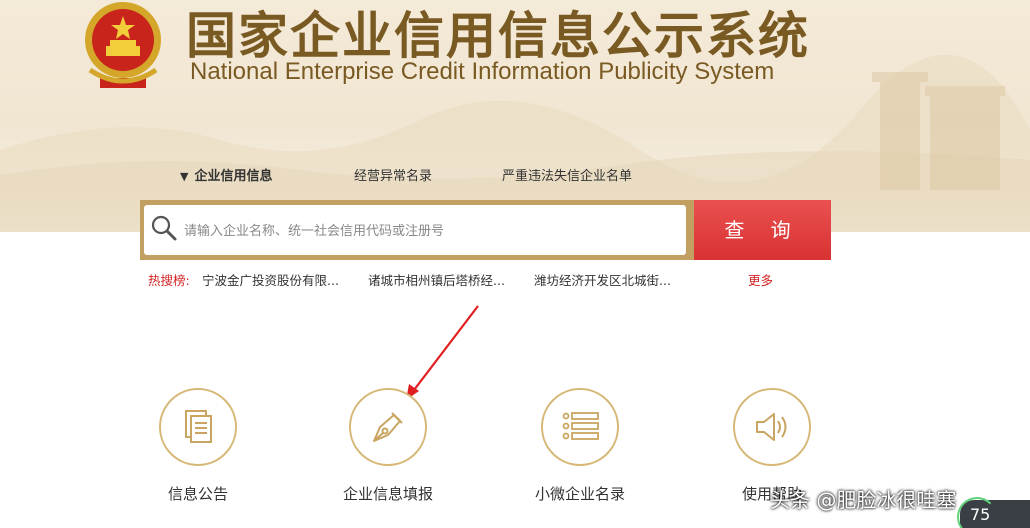  What do you see at coordinates (567, 174) in the screenshot?
I see `tab-serious-violation-list: 严重违法失信企业名单` at bounding box center [567, 174].